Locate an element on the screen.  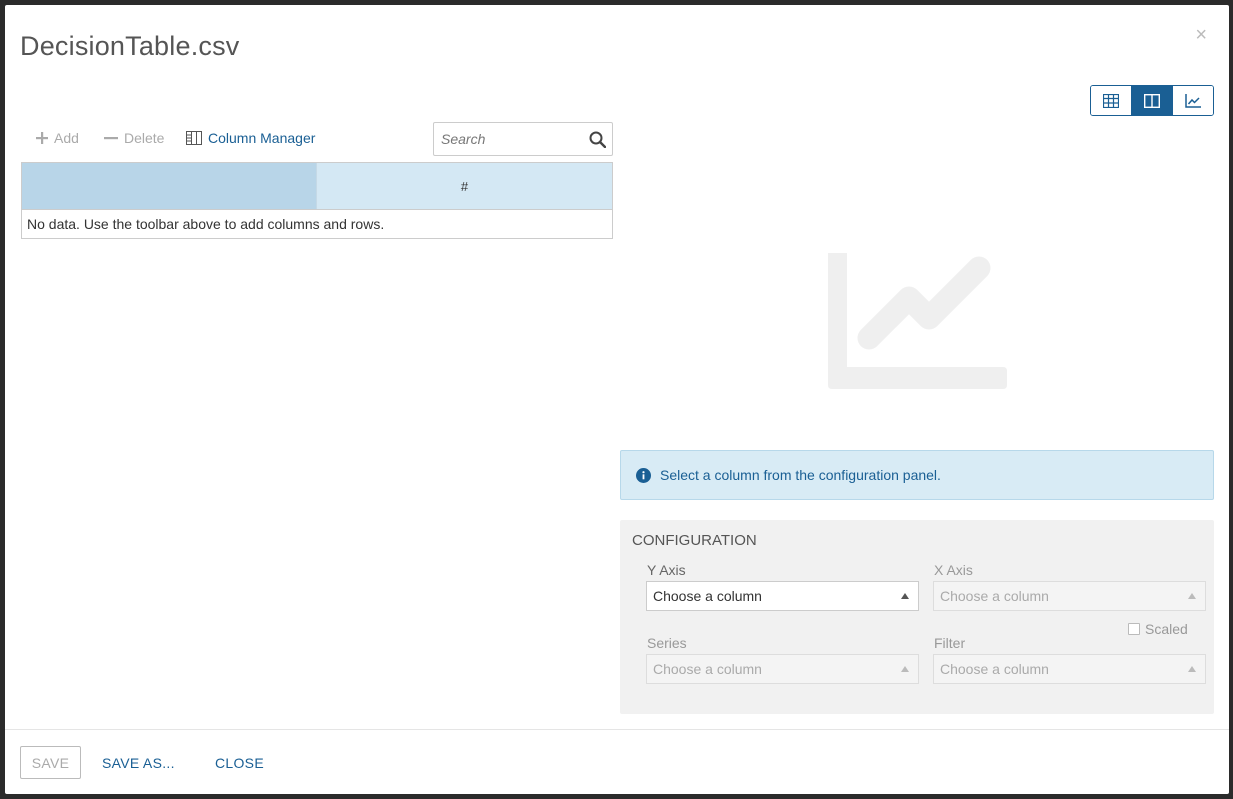
filter-select-value: Choose a column is located at coordinates (994, 669).